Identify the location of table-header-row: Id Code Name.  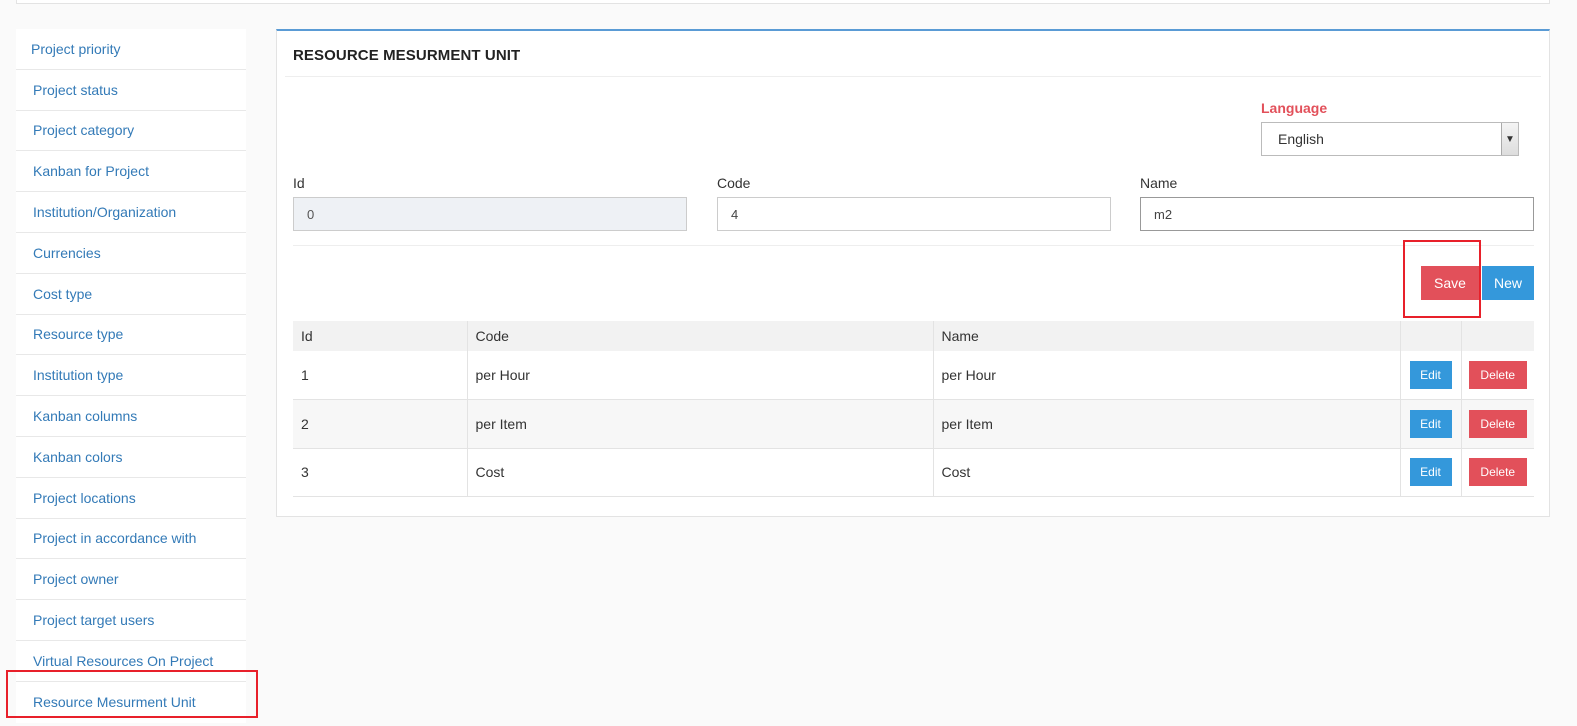
(913, 336).